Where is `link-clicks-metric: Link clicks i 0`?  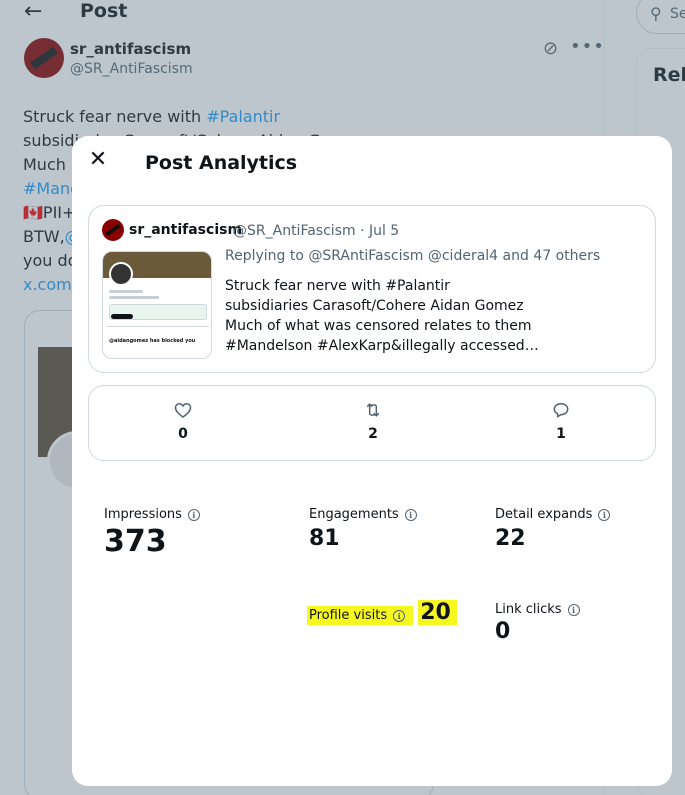 link-clicks-metric: Link clicks i 0 is located at coordinates (537, 621).